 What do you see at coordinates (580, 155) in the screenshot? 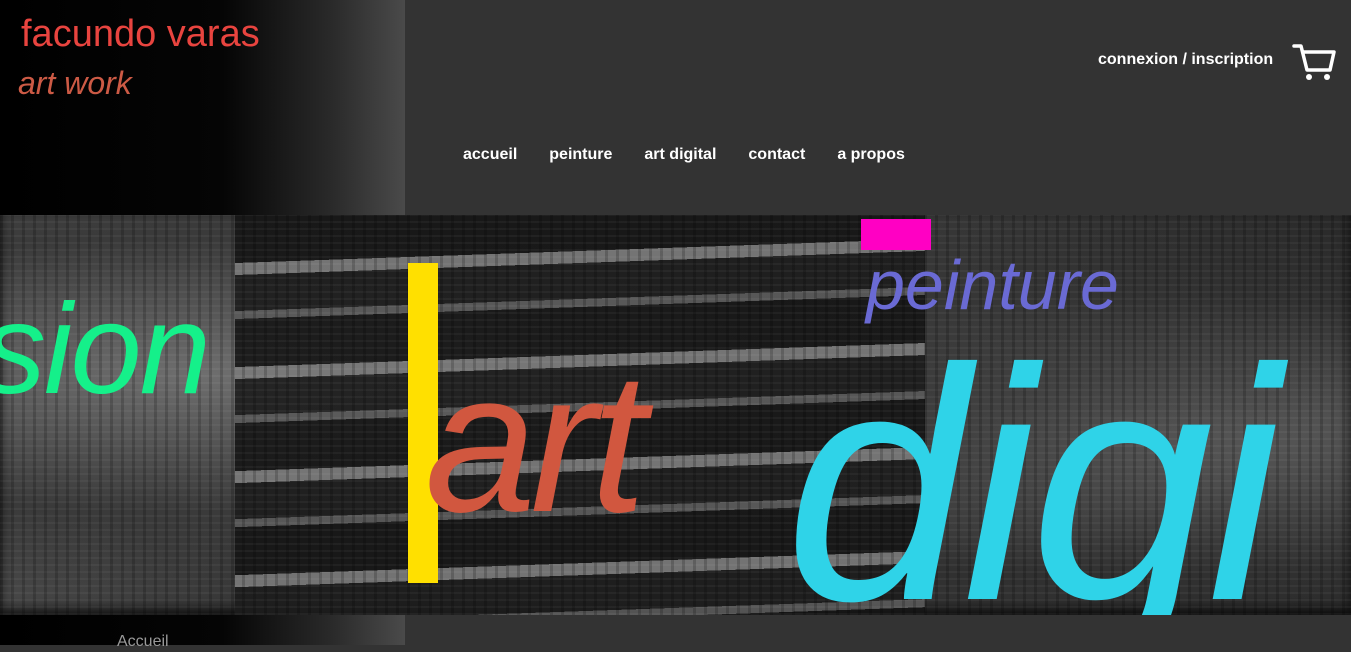
I see `nav-item-peinture: peinture` at bounding box center [580, 155].